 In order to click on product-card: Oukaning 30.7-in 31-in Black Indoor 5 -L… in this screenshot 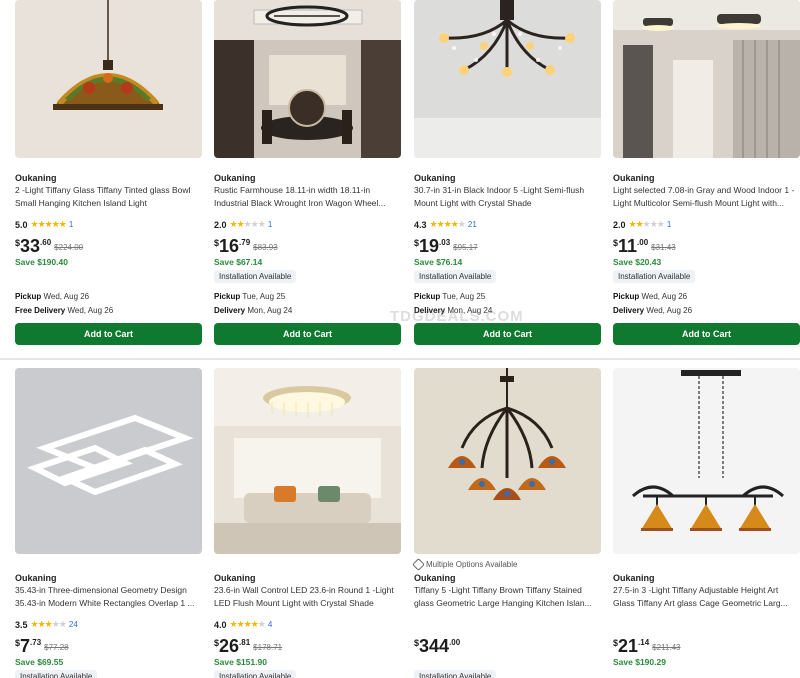, I will do `click(507, 179)`.